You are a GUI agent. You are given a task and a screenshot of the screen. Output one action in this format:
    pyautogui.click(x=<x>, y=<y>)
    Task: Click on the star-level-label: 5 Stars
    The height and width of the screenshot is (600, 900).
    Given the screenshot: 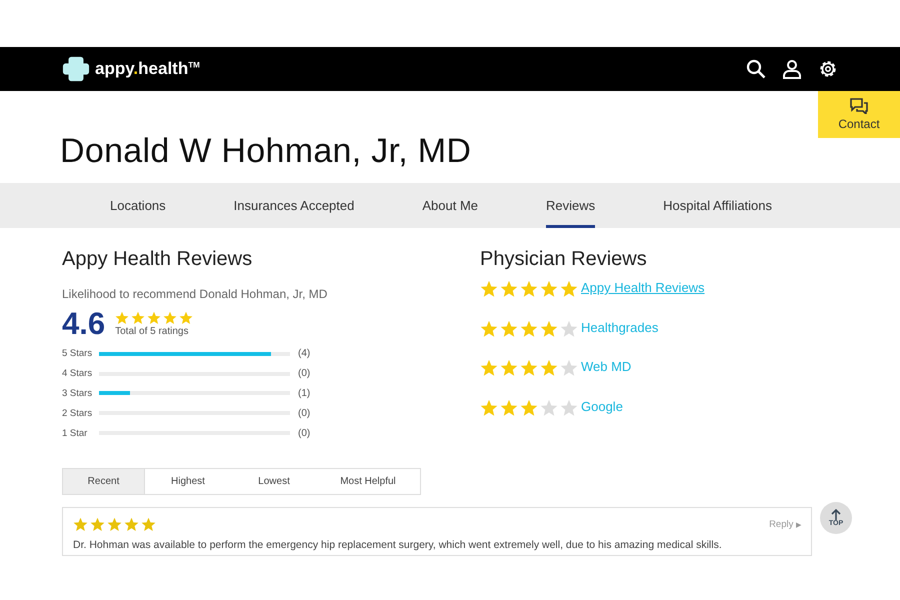 What is the action you would take?
    pyautogui.click(x=78, y=354)
    